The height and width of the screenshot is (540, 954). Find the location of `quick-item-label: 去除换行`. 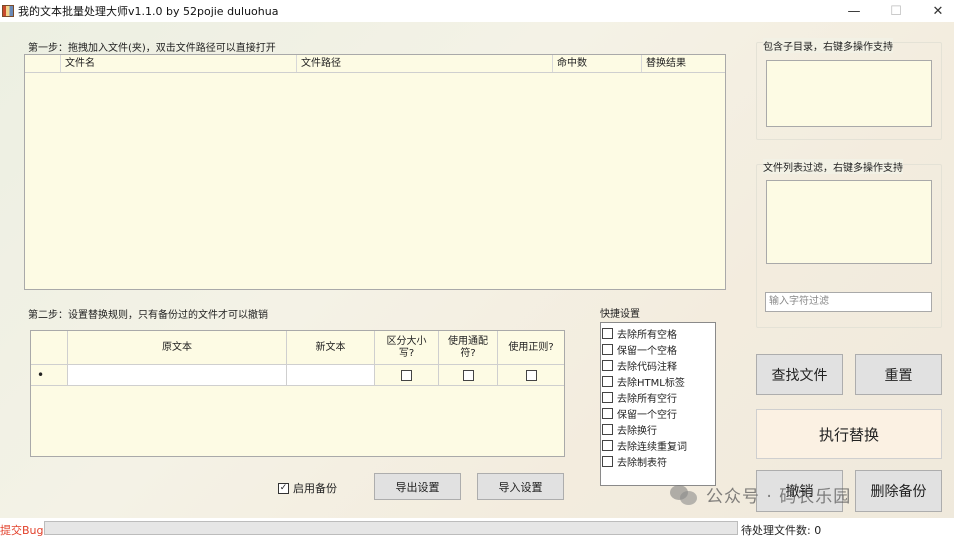

quick-item-label: 去除换行 is located at coordinates (637, 431).